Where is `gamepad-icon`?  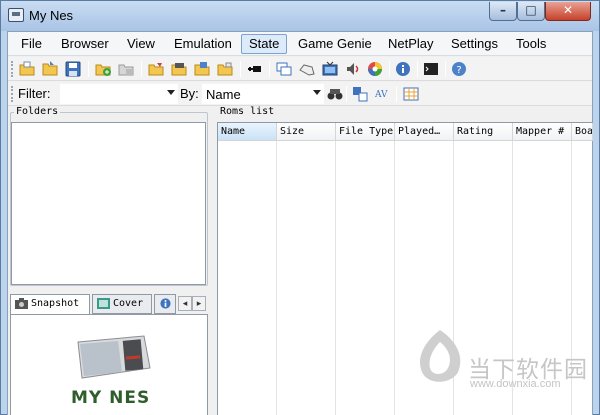 gamepad-icon is located at coordinates (307, 69).